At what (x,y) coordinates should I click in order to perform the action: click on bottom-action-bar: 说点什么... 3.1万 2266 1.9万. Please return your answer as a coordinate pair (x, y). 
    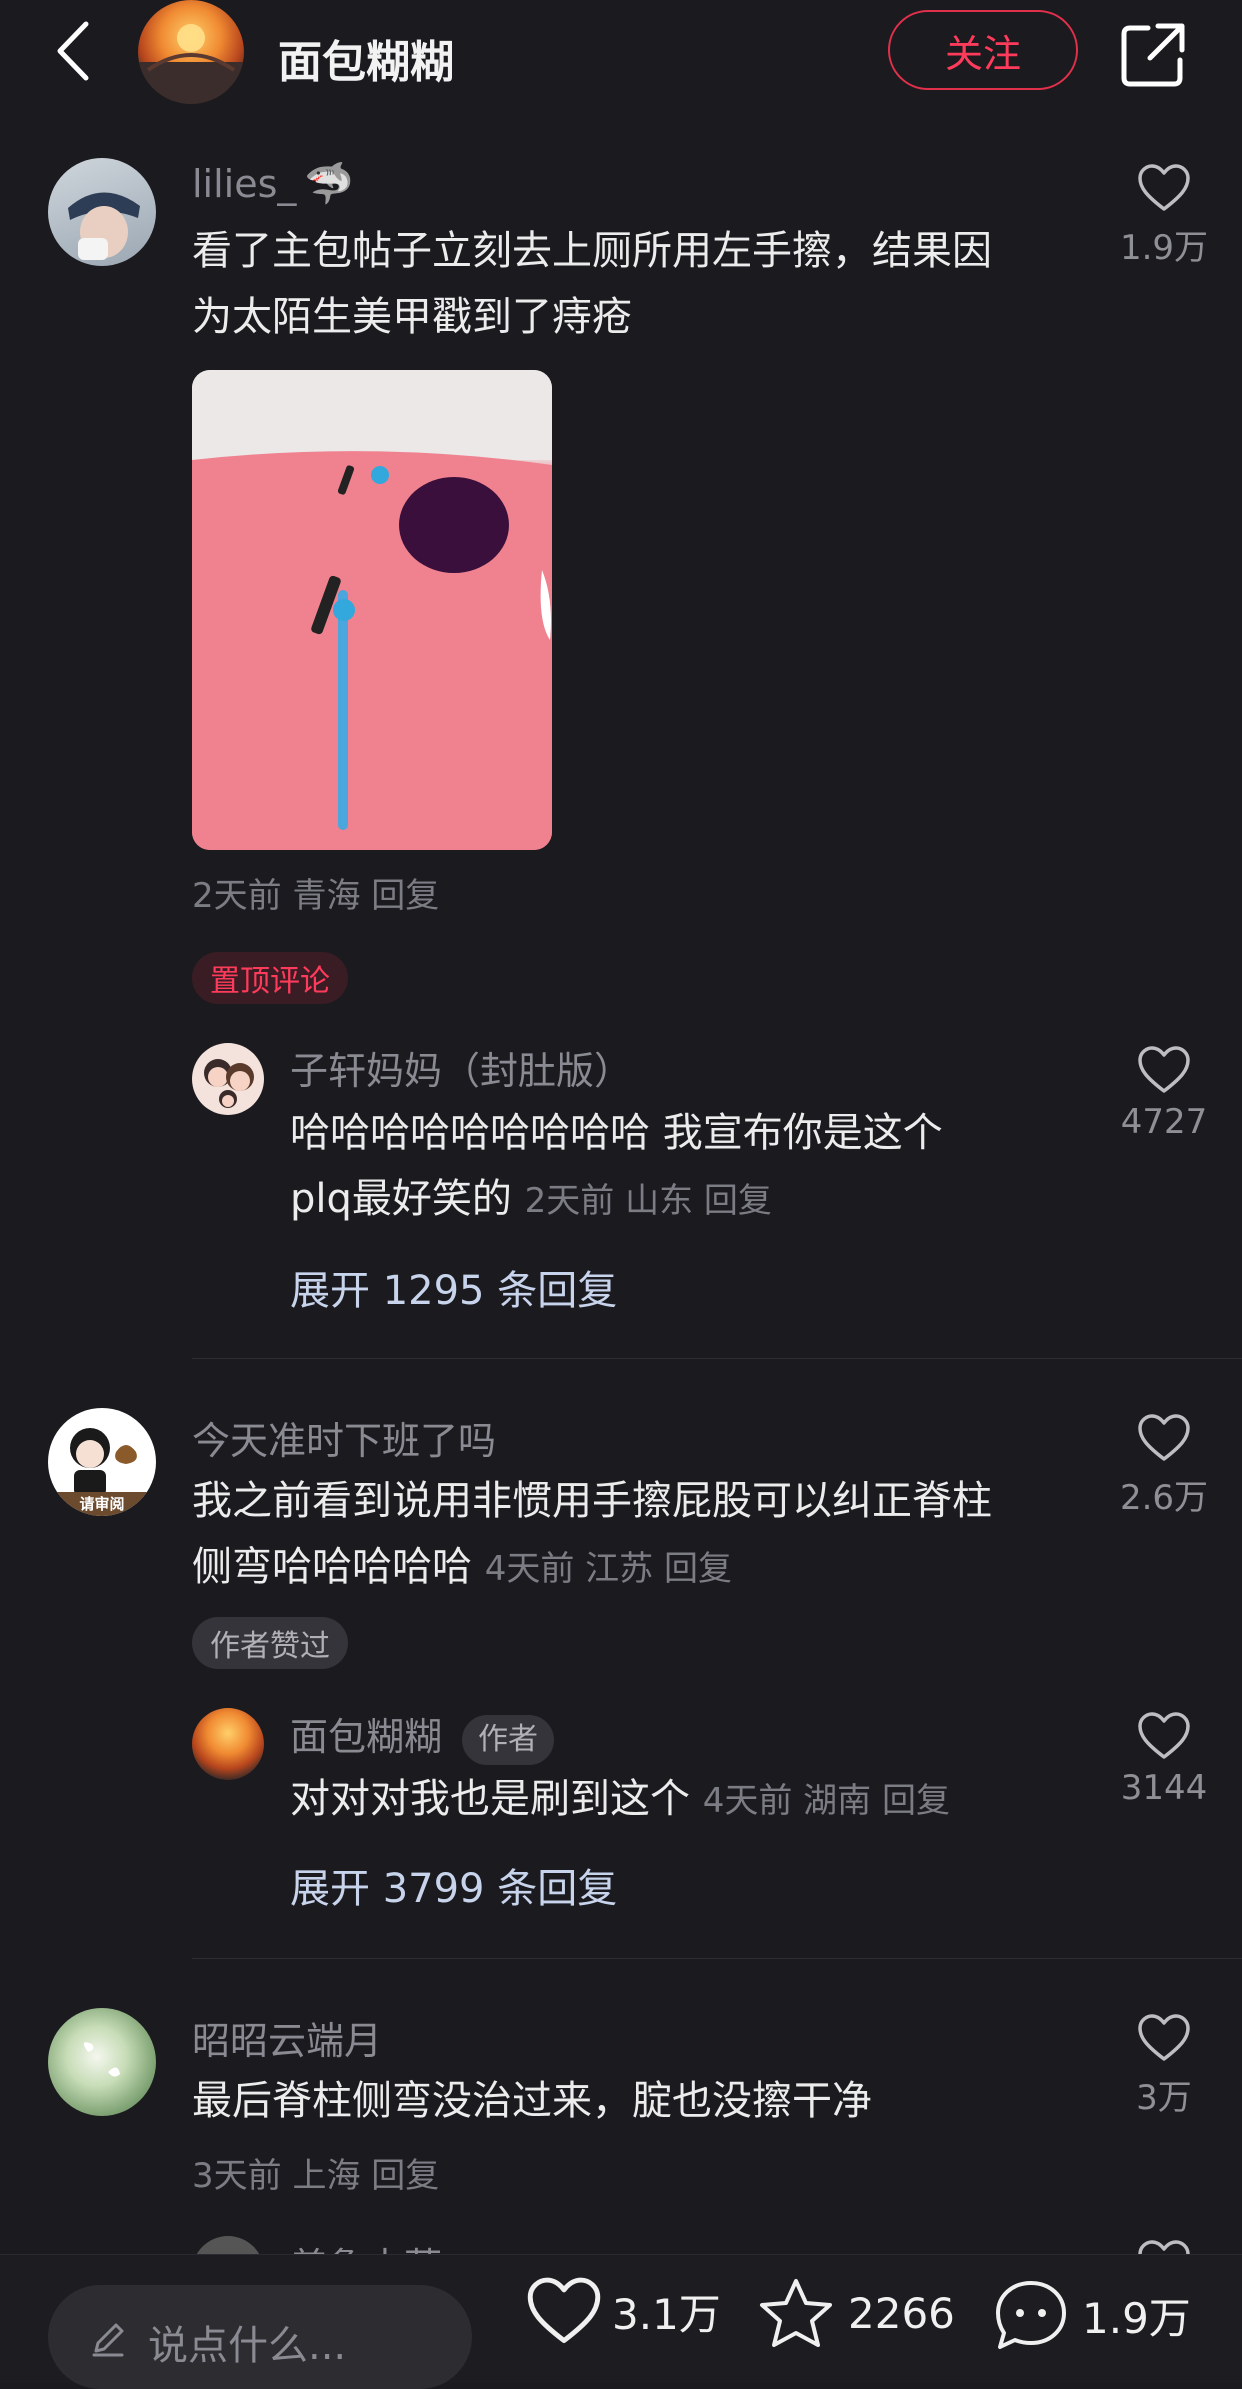
    Looking at the image, I should click on (621, 2321).